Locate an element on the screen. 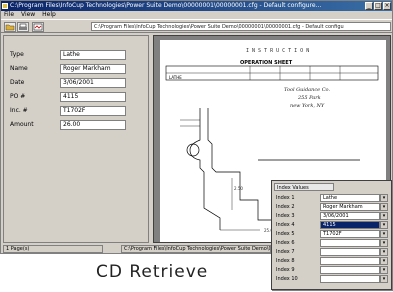  index-label: Index 8 is located at coordinates (285, 261).